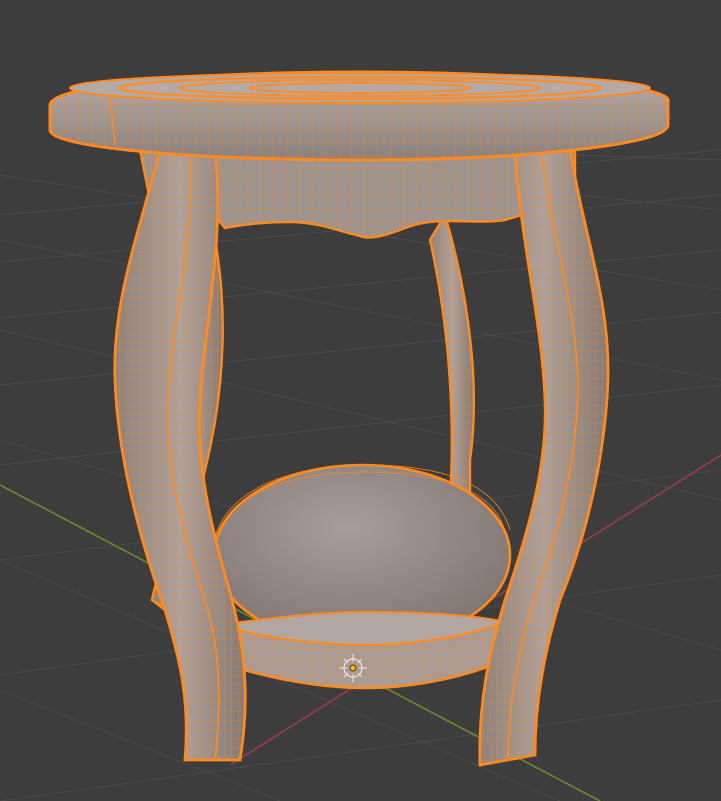 The height and width of the screenshot is (801, 721). Describe the element at coordinates (544, 457) in the screenshot. I see `front-leg-right` at that location.